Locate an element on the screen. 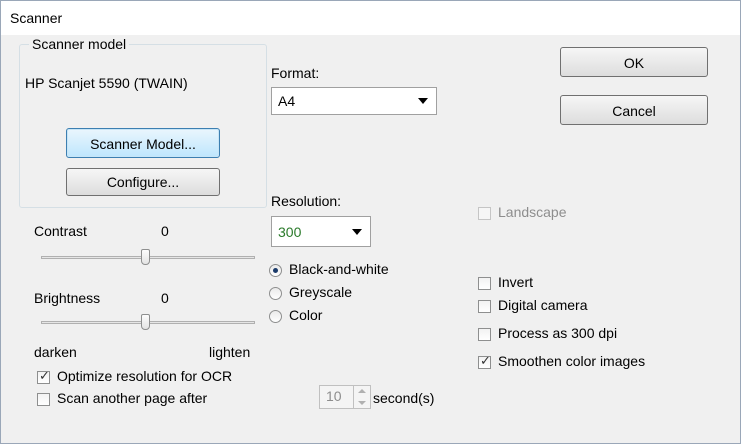 The height and width of the screenshot is (444, 741). contrast-slider-thumb is located at coordinates (145, 257).